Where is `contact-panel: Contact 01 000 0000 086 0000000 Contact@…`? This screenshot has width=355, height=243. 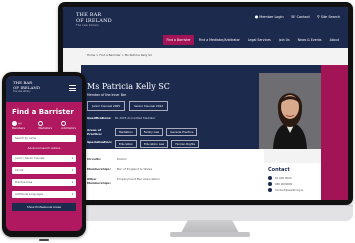
contact-panel: Contact 01 000 0000 086 0000000 Contact@… is located at coordinates (292, 181).